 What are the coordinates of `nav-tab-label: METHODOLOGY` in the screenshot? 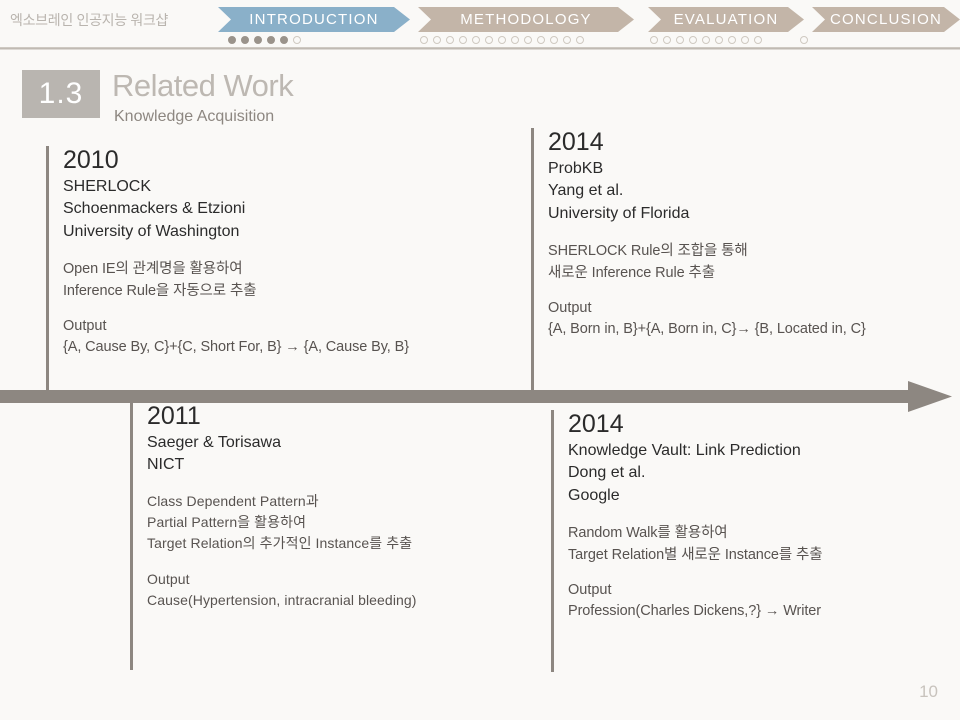 It's located at (526, 19).